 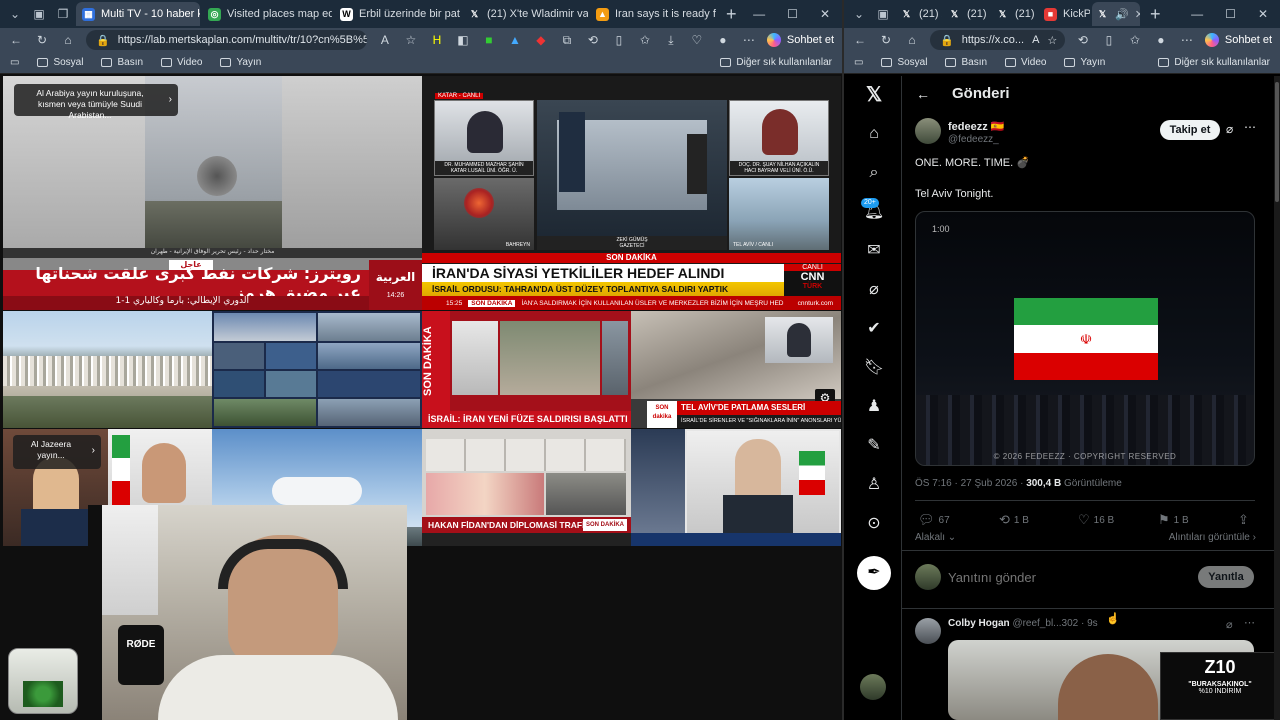 I want to click on refresh-extension-icon: ⟲, so click(x=1083, y=40).